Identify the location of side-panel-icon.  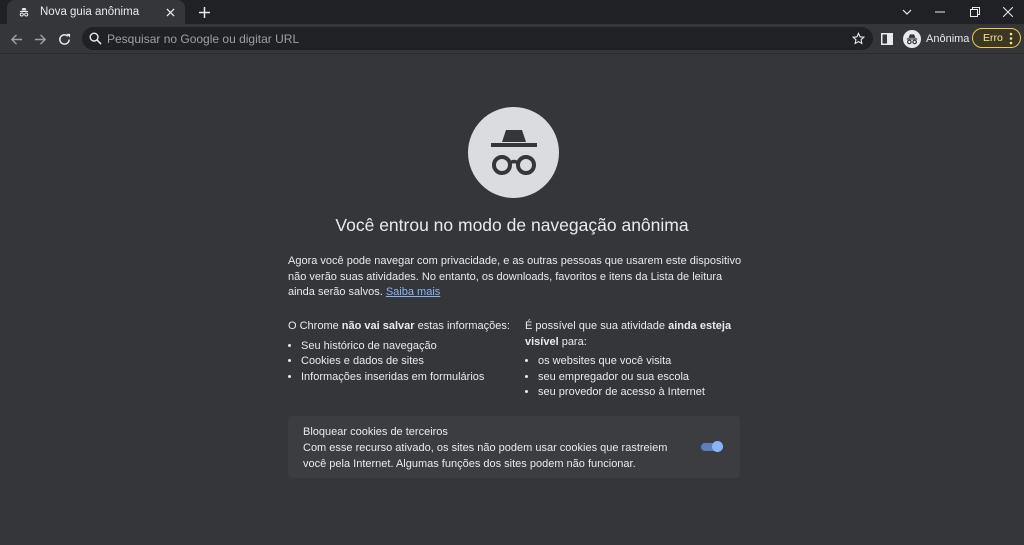
(887, 39).